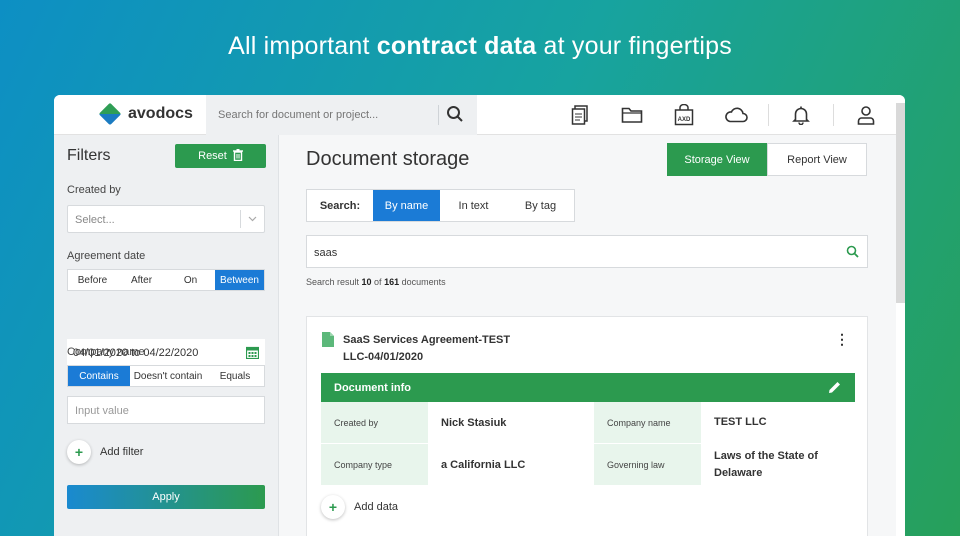  I want to click on reset-label: Reset, so click(212, 156).